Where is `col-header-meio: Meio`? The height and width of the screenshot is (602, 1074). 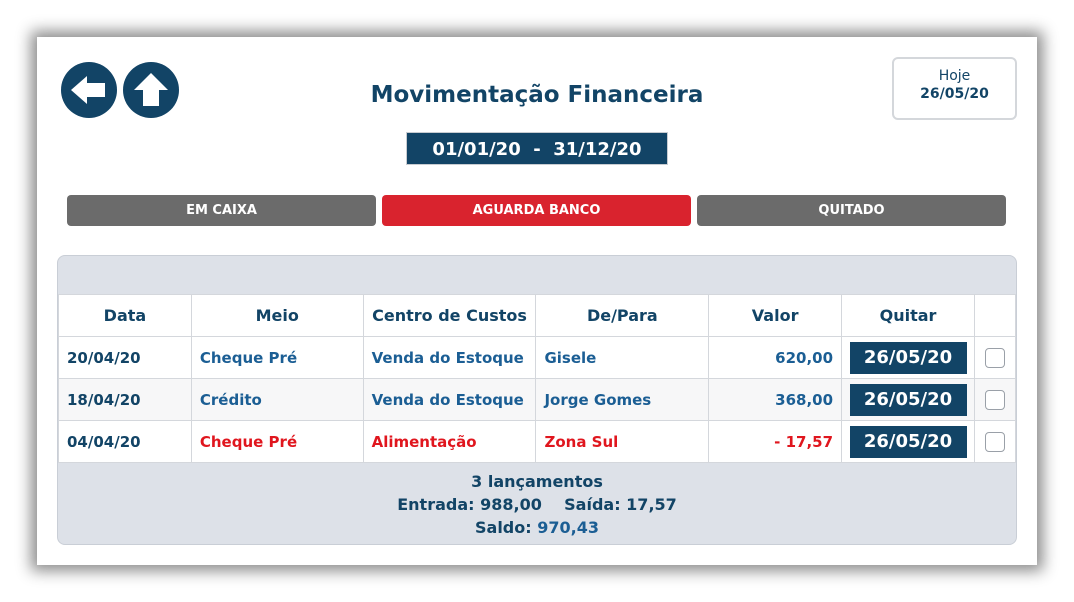 col-header-meio: Meio is located at coordinates (277, 315).